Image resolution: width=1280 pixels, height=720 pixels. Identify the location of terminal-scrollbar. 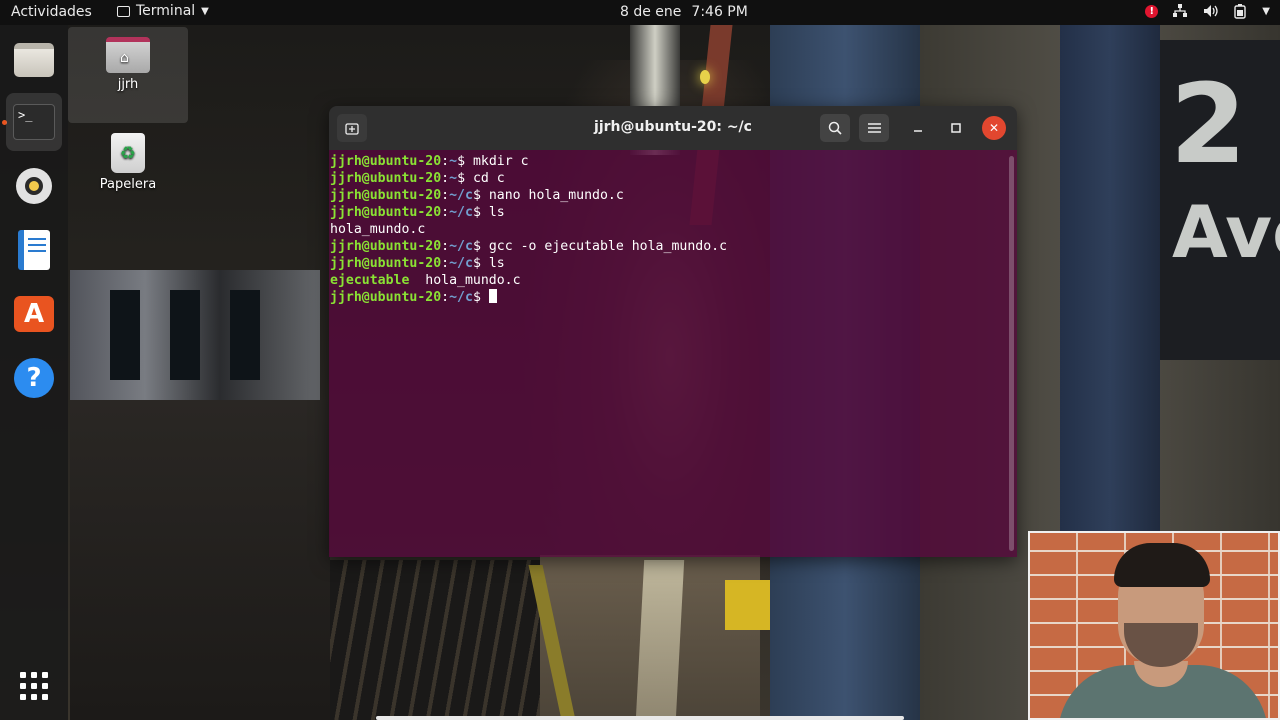
(1011, 353).